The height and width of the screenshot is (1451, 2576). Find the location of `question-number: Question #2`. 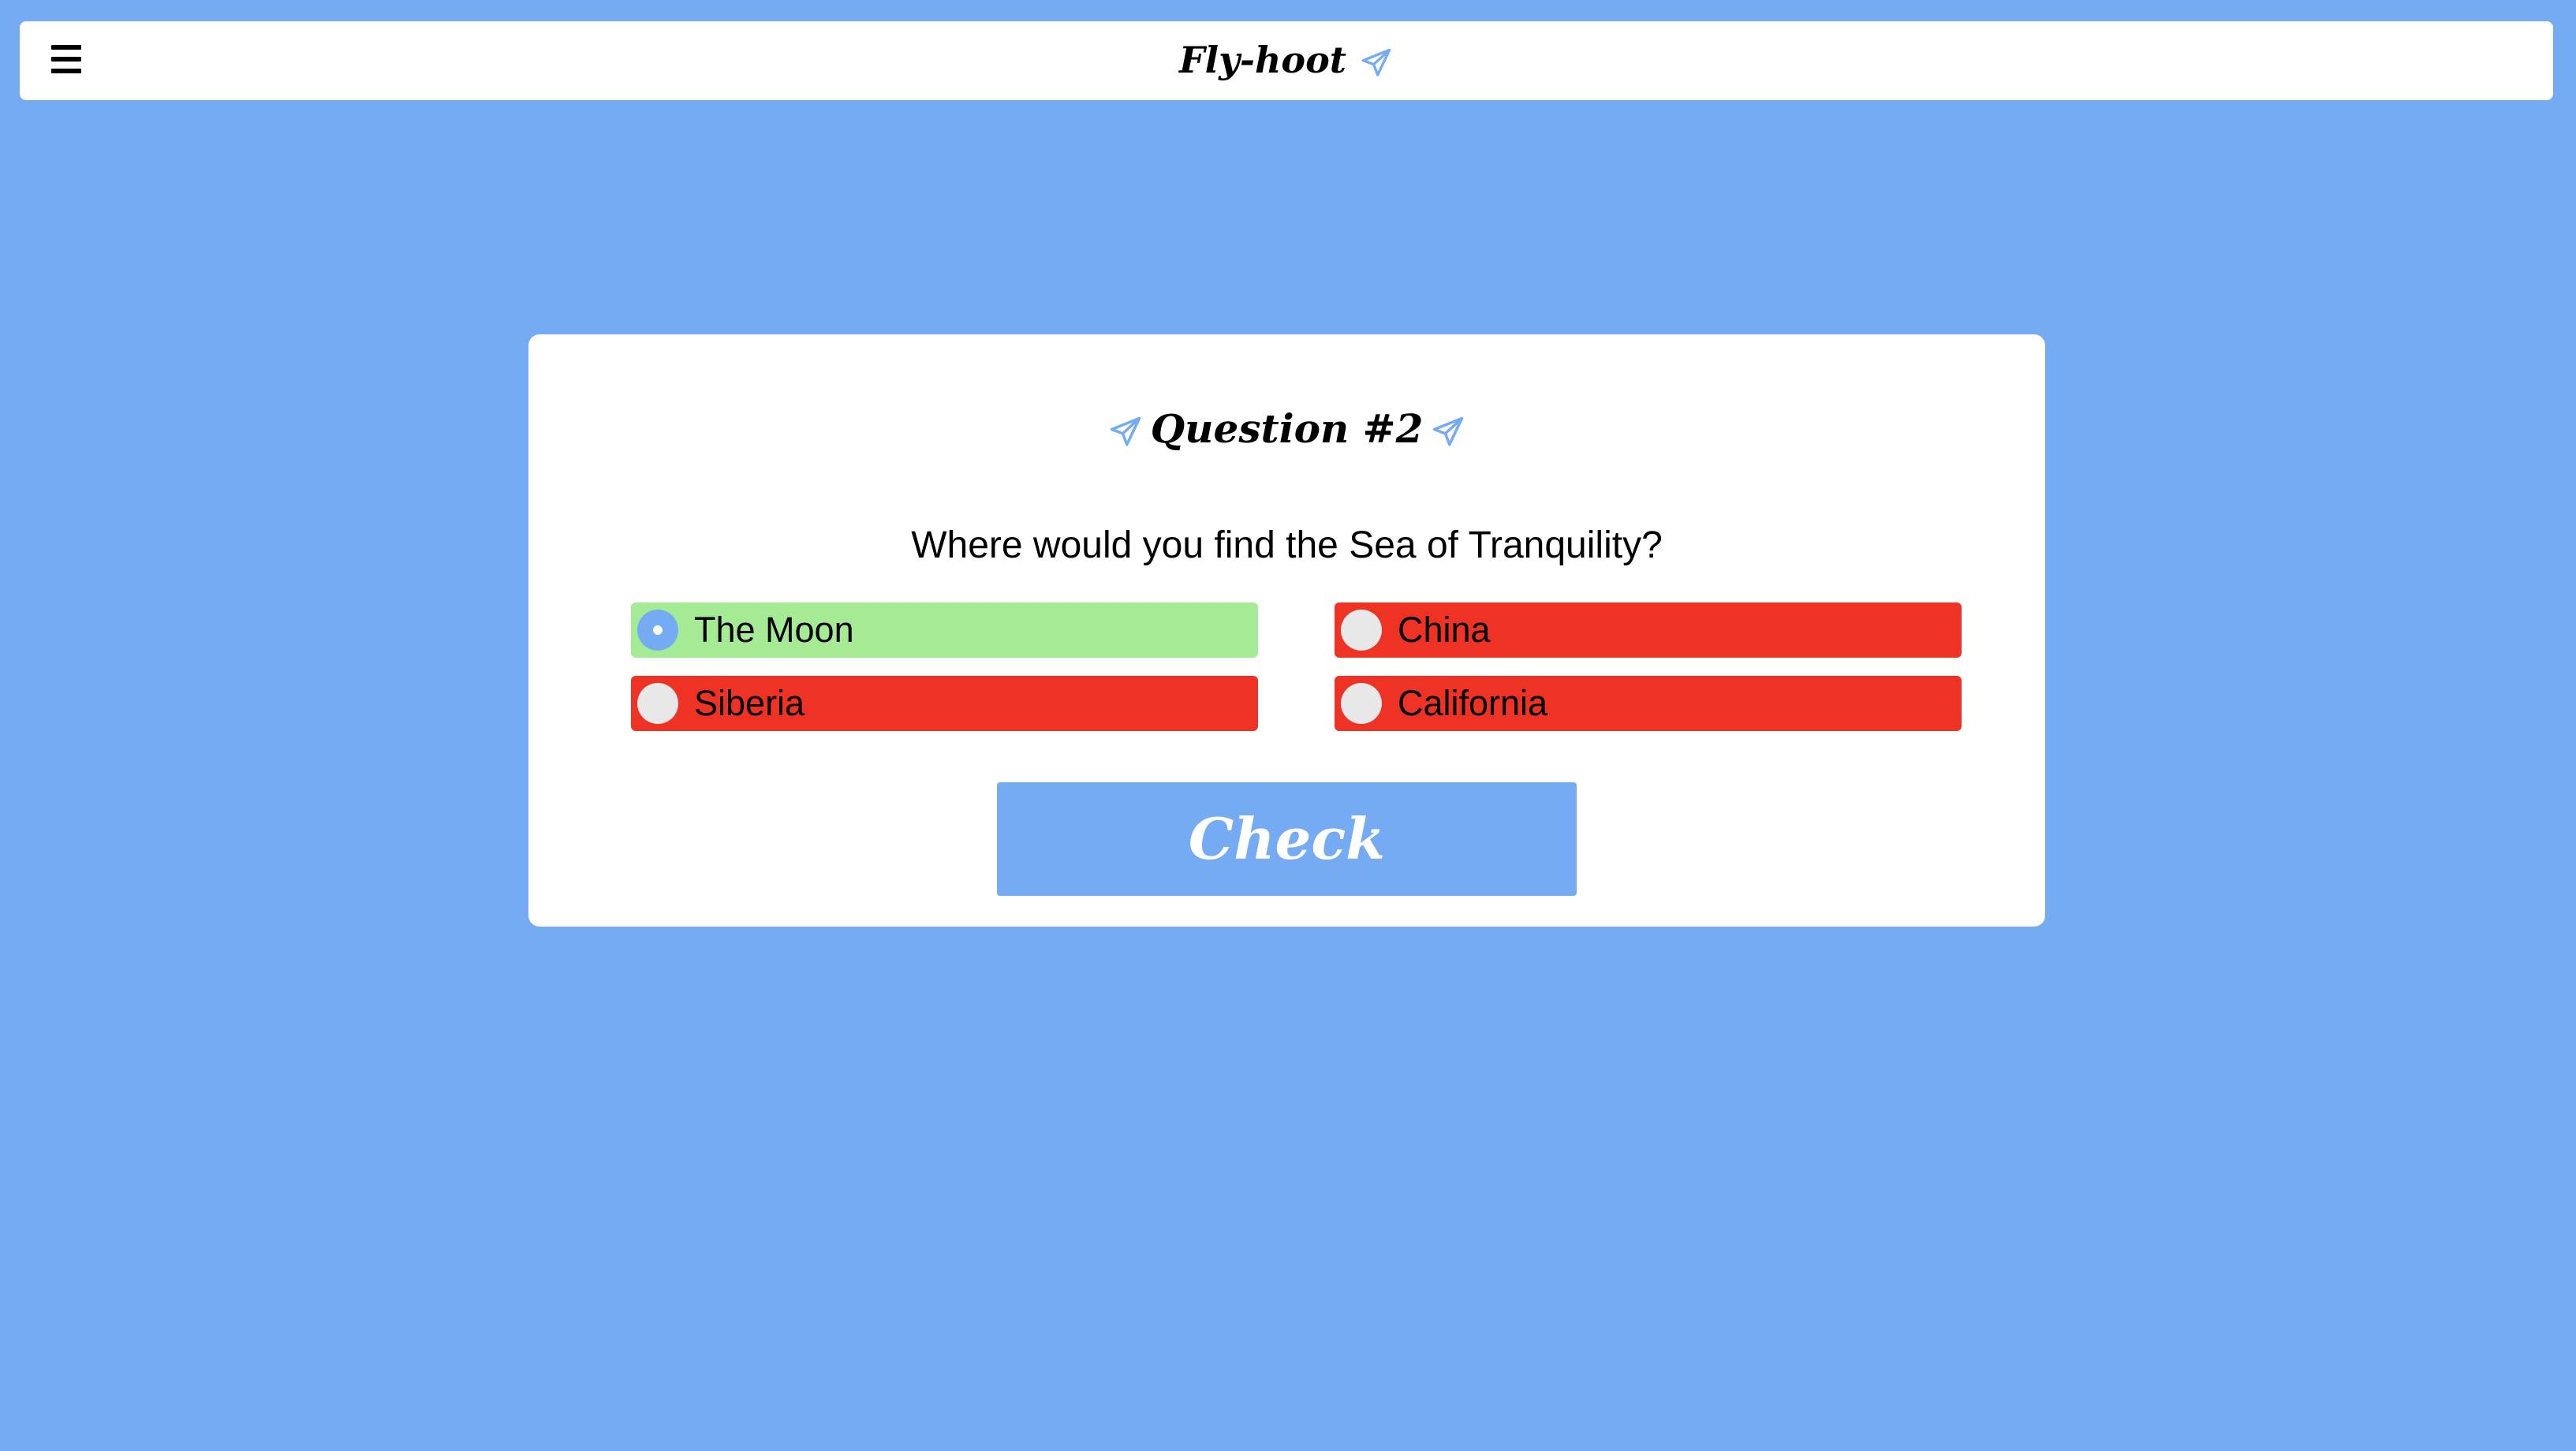

question-number: Question #2 is located at coordinates (1287, 428).